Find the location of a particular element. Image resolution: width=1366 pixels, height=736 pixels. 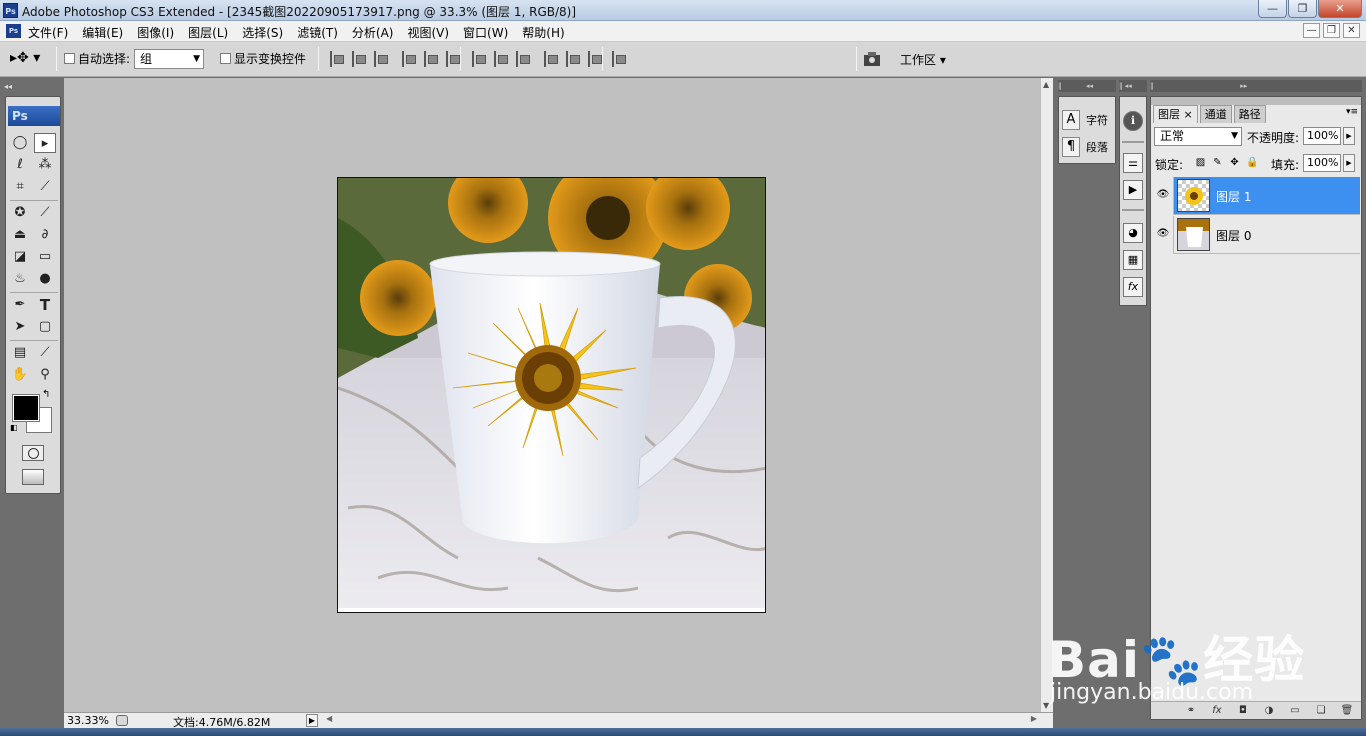

pen-tool-icon: ✒ is located at coordinates (20, 305).